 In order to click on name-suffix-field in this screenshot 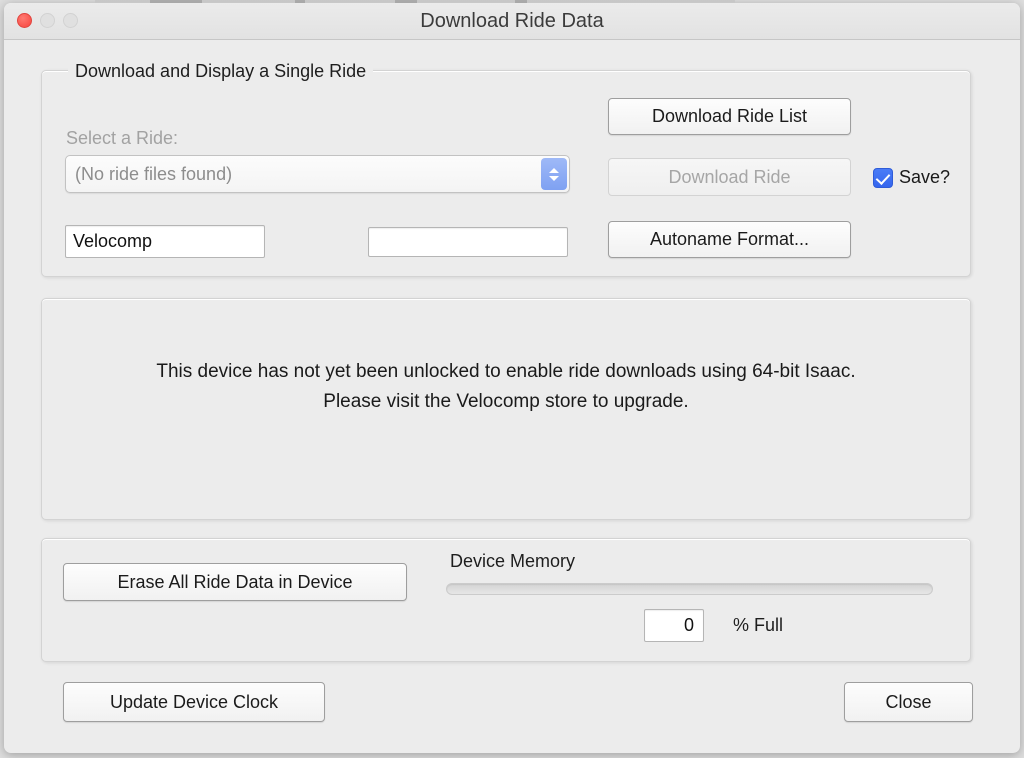, I will do `click(468, 242)`.